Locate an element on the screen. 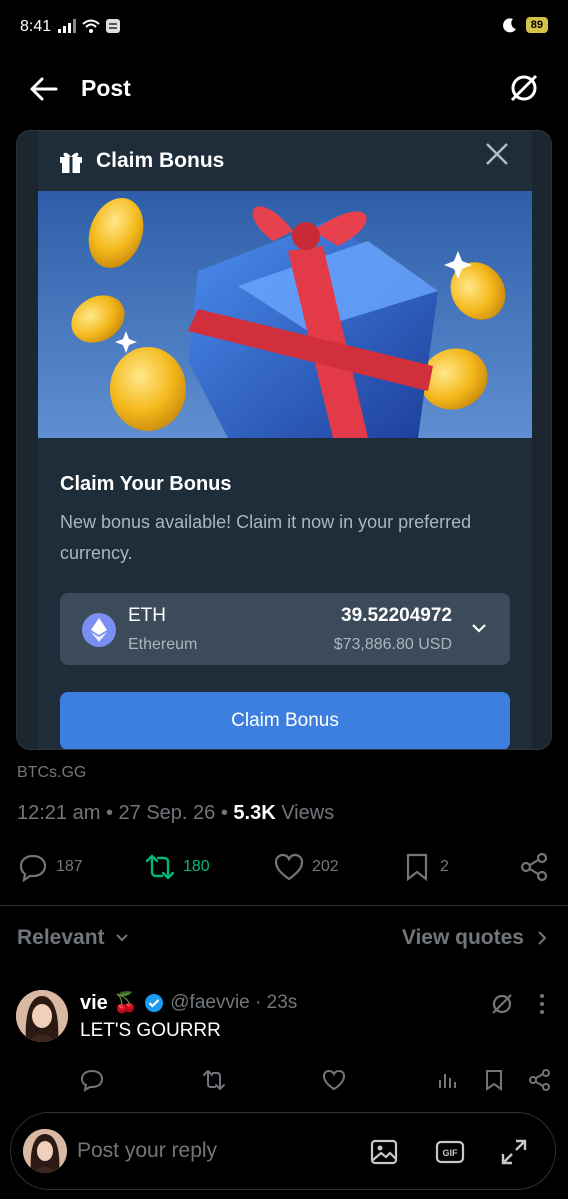 The width and height of the screenshot is (568, 1199). repost-count: 180 is located at coordinates (196, 866).